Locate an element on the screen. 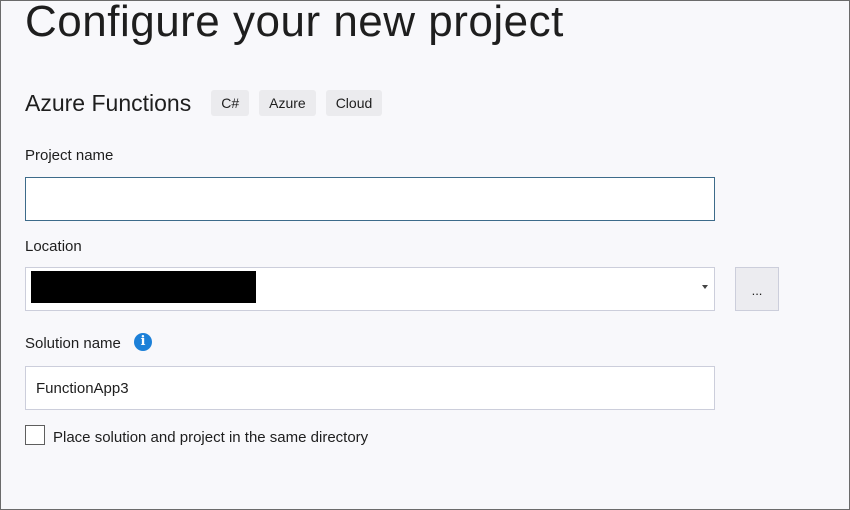 The height and width of the screenshot is (510, 850). location-combobox is located at coordinates (370, 289).